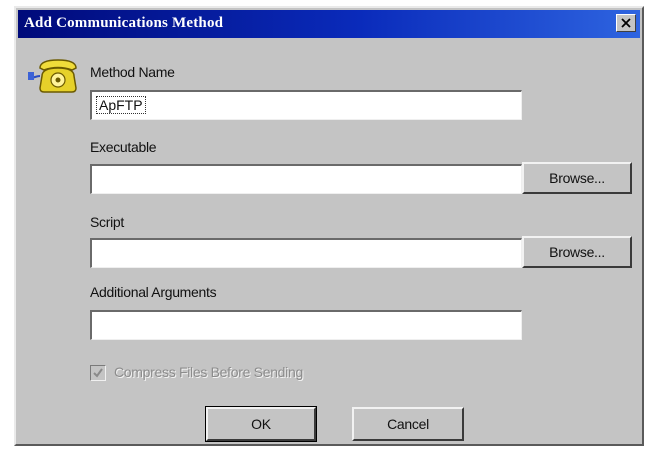 The width and height of the screenshot is (659, 458). What do you see at coordinates (132, 72) in the screenshot?
I see `method-name-label: Method Name` at bounding box center [132, 72].